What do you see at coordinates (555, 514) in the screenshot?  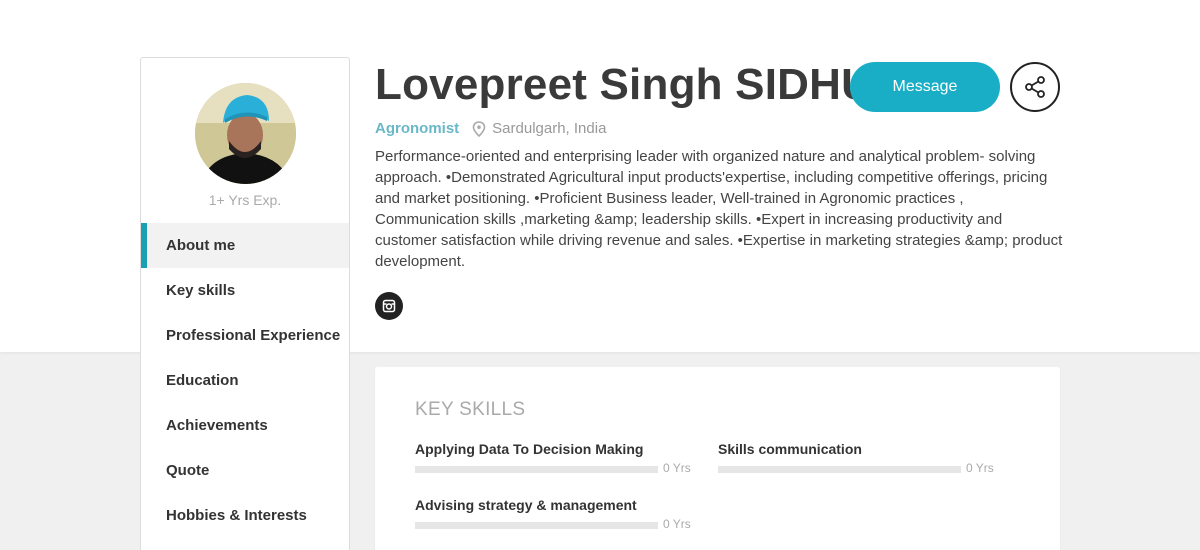 I see `skill-item: Advising strategy & management 0 Yrs` at bounding box center [555, 514].